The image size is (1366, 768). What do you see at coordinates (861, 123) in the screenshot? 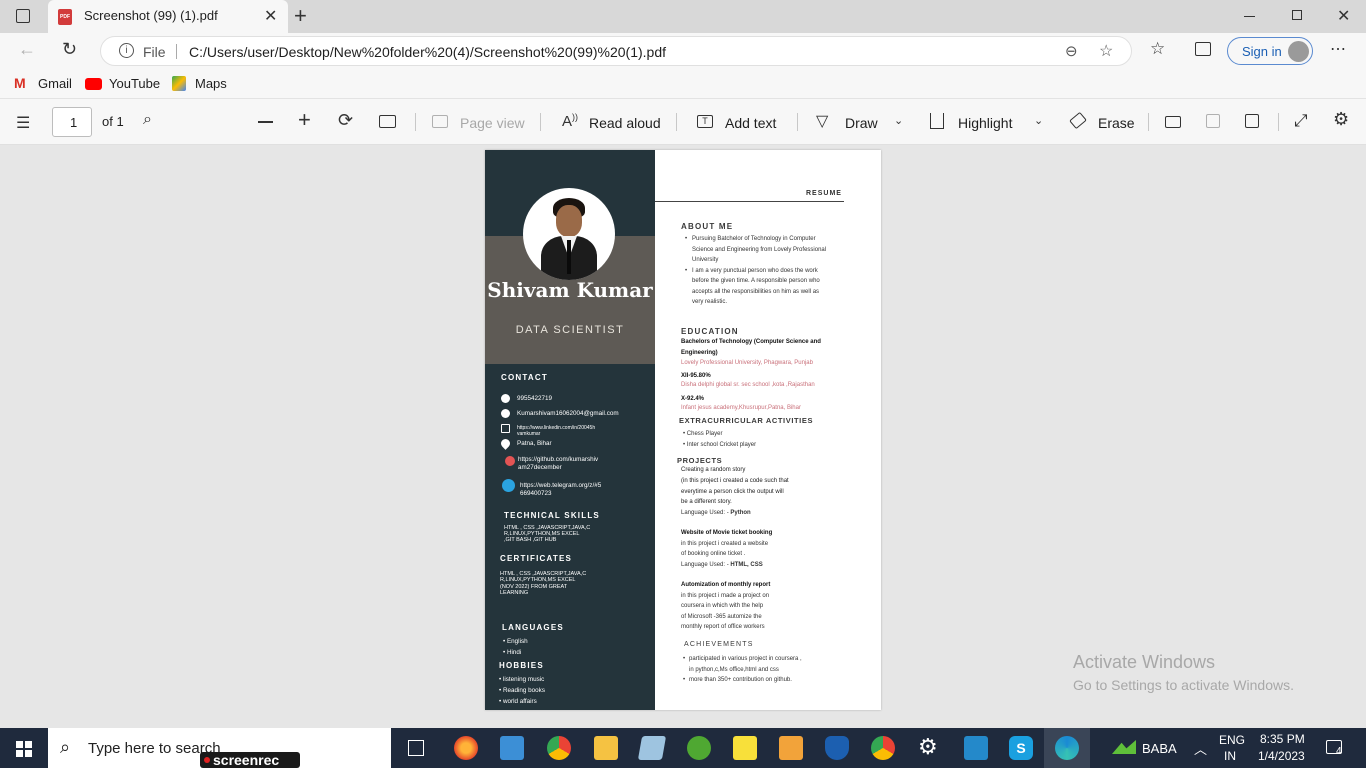
I see `draw-button: Draw` at bounding box center [861, 123].